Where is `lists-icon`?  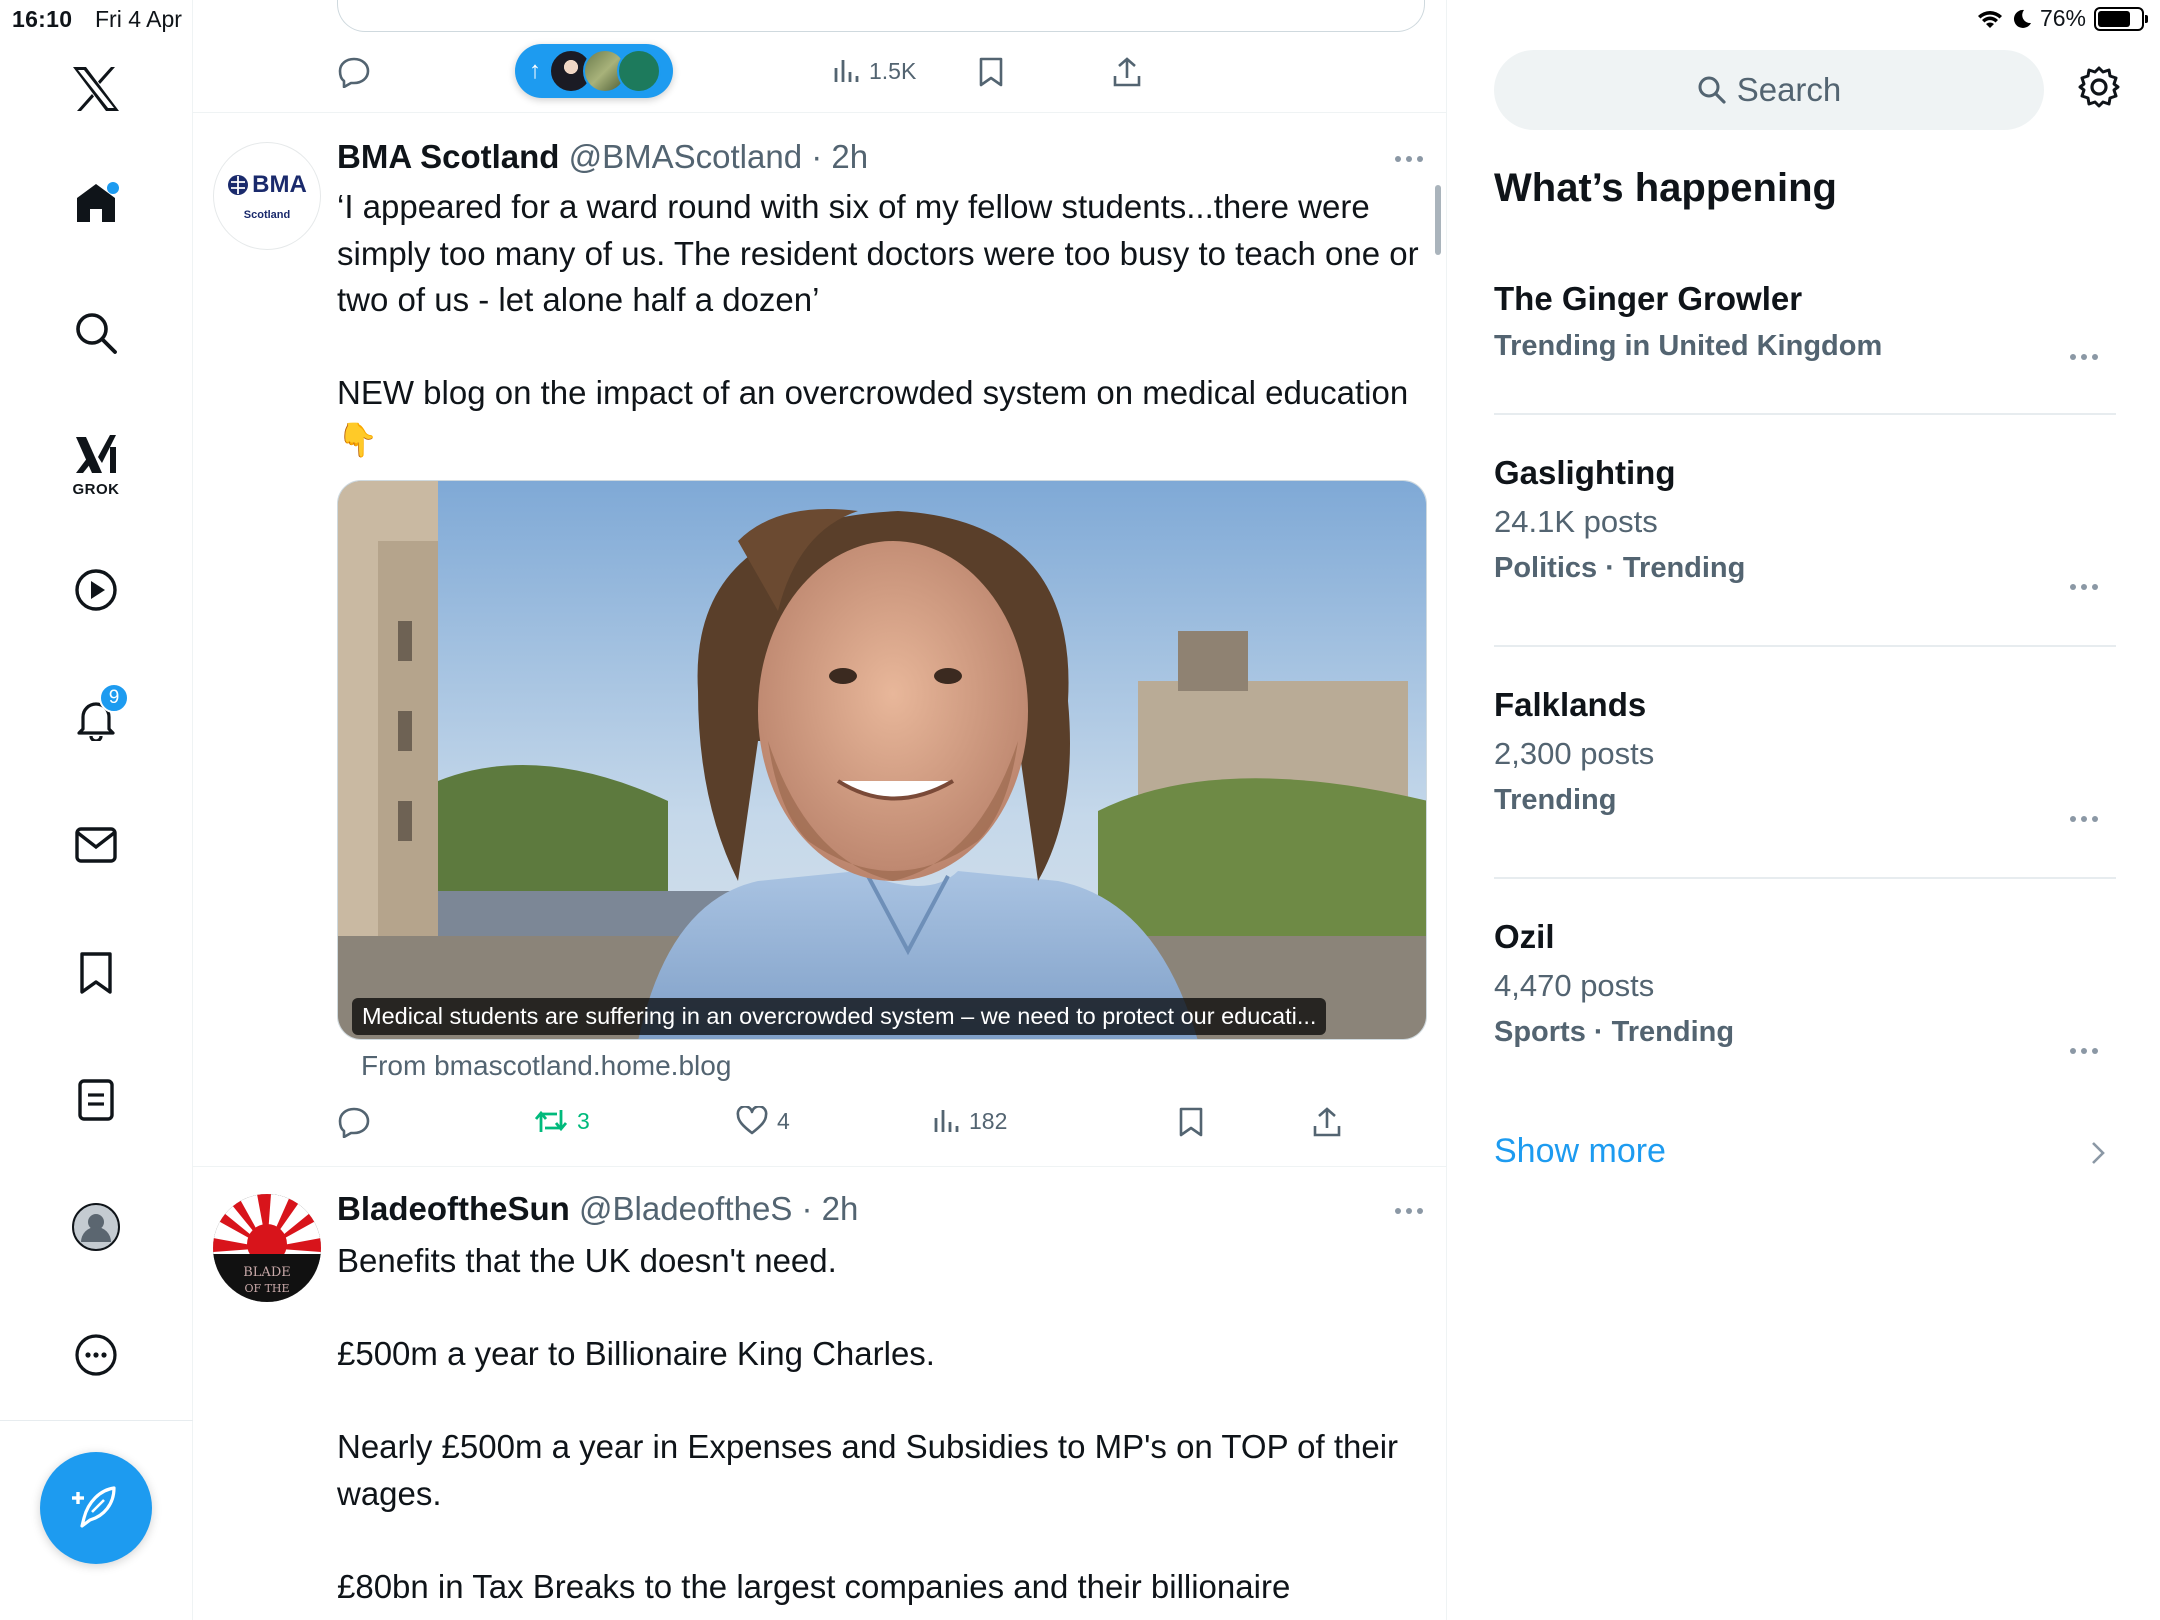
lists-icon is located at coordinates (96, 1100).